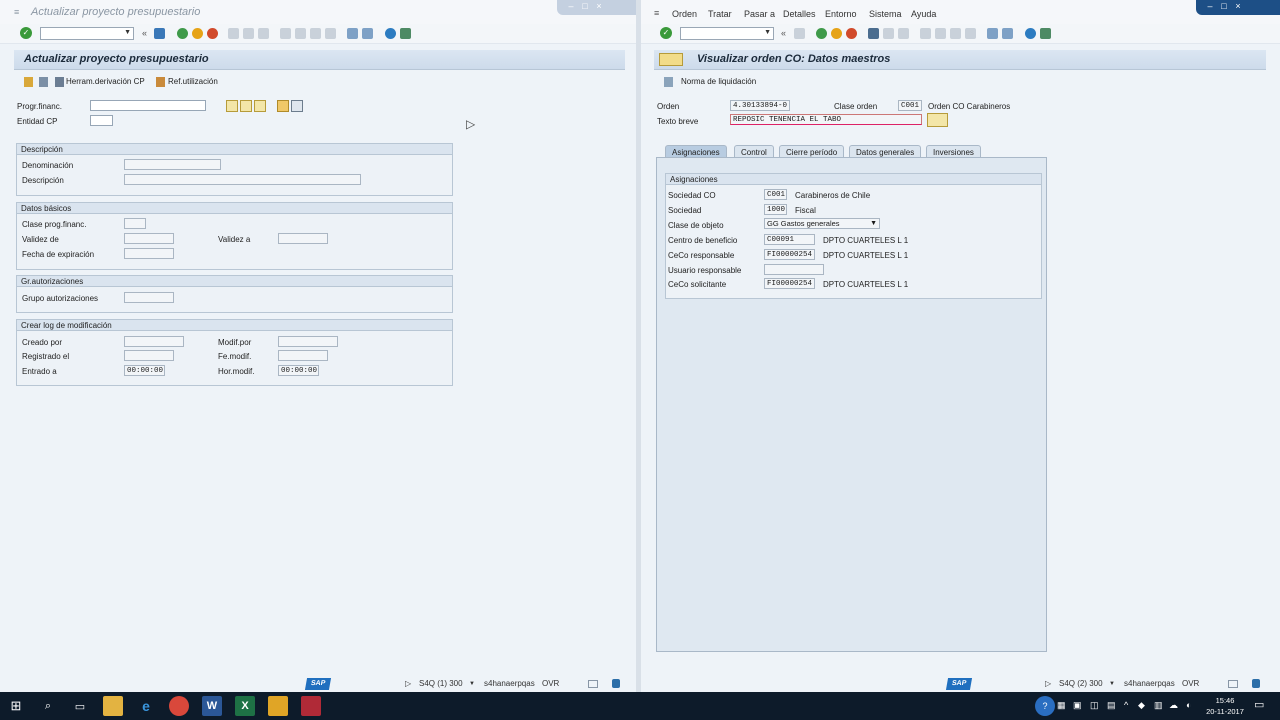  Describe the element at coordinates (80, 706) in the screenshot. I see `task-view-icon: ▭` at that location.